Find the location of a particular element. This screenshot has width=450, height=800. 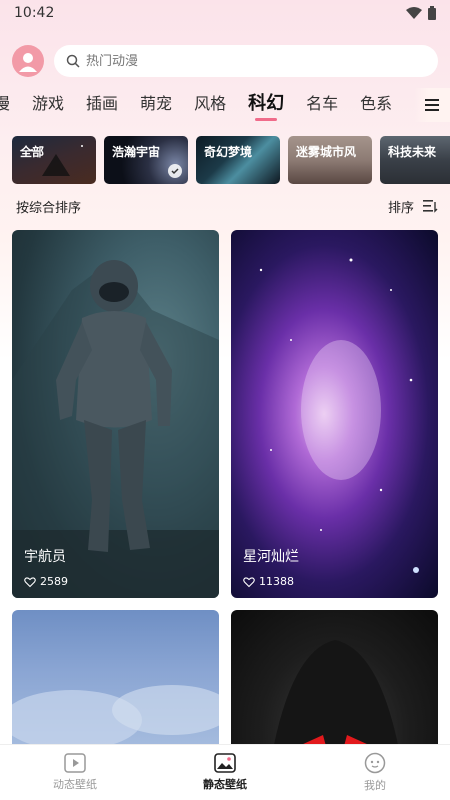

category-menu-button is located at coordinates (432, 105).